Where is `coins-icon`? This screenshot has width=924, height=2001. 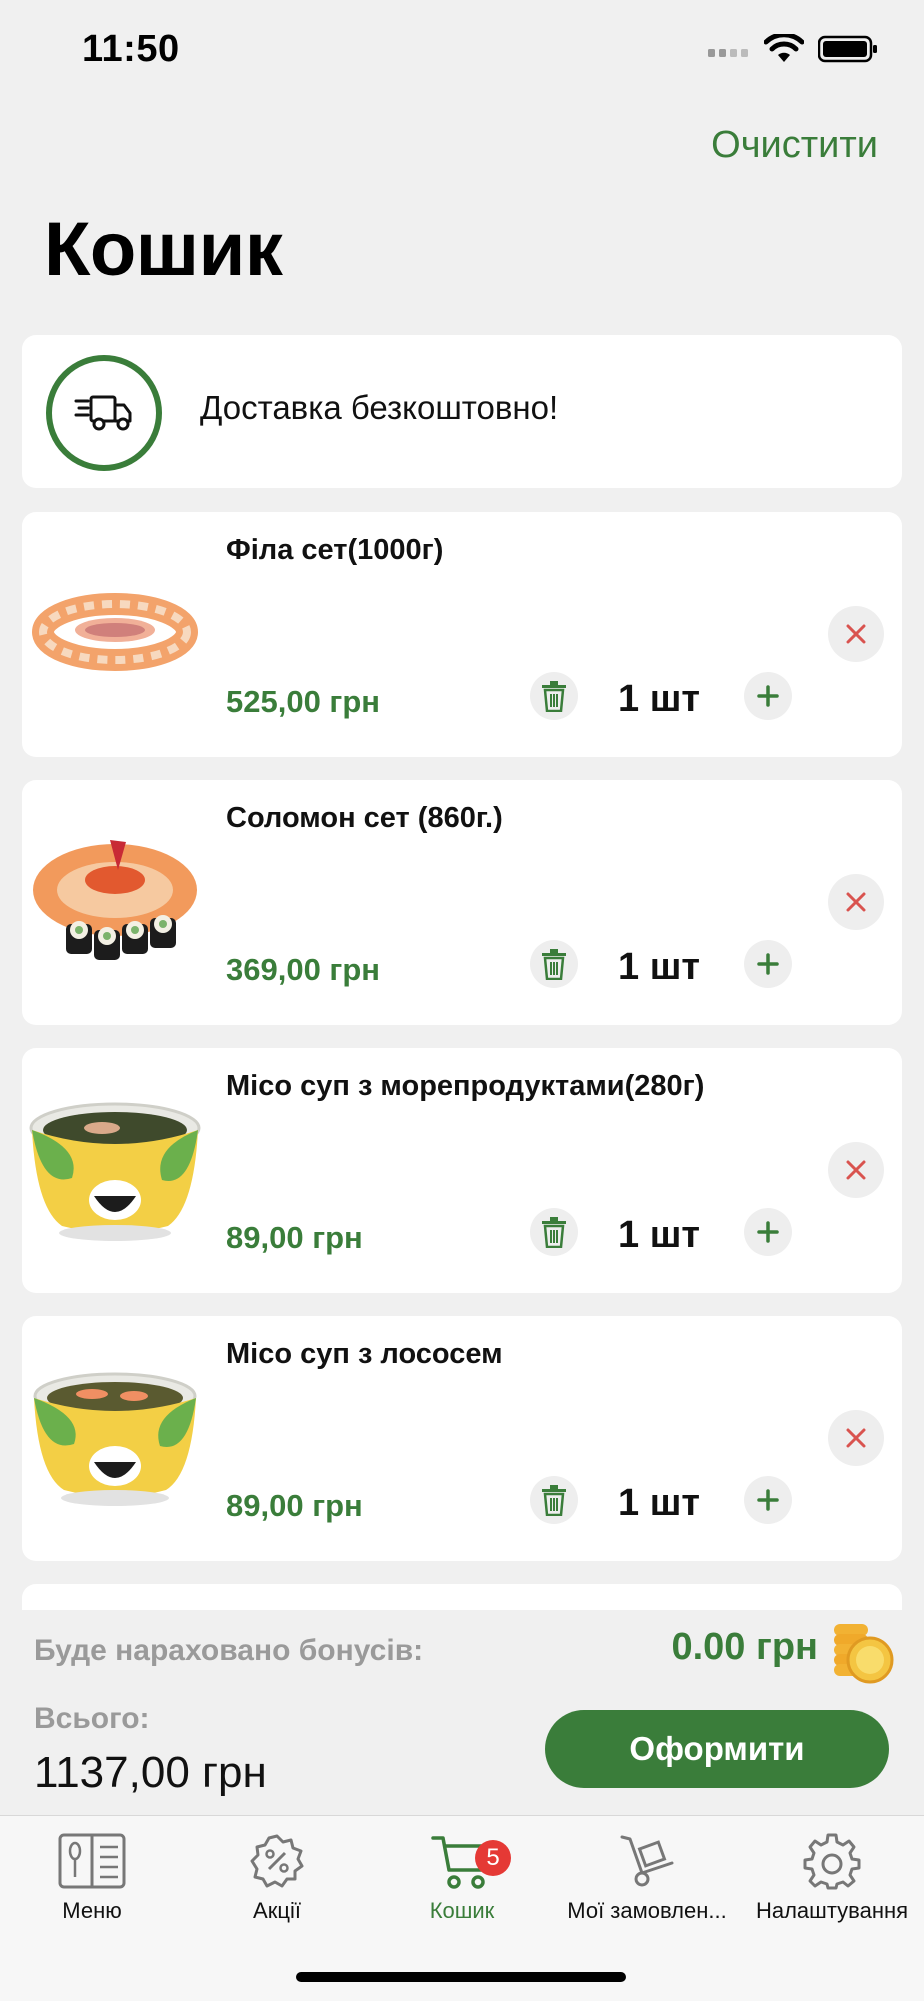 coins-icon is located at coordinates (864, 1654).